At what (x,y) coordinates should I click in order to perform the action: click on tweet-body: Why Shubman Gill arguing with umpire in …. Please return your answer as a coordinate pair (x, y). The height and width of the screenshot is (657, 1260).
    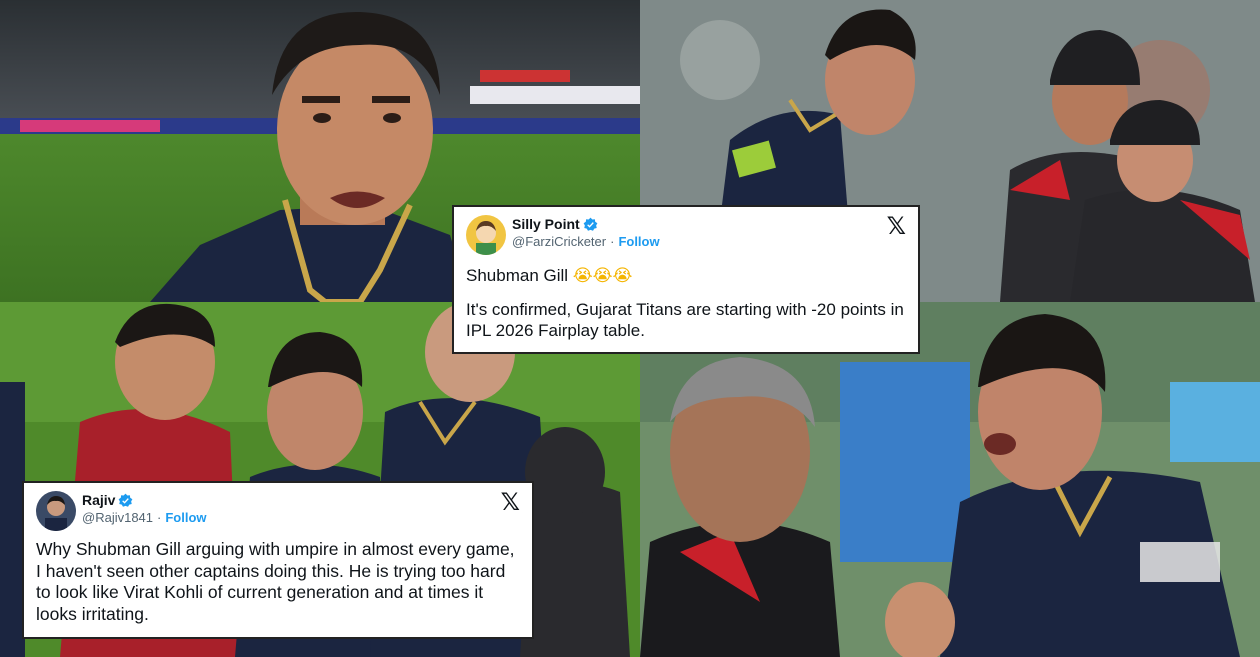
    Looking at the image, I should click on (278, 582).